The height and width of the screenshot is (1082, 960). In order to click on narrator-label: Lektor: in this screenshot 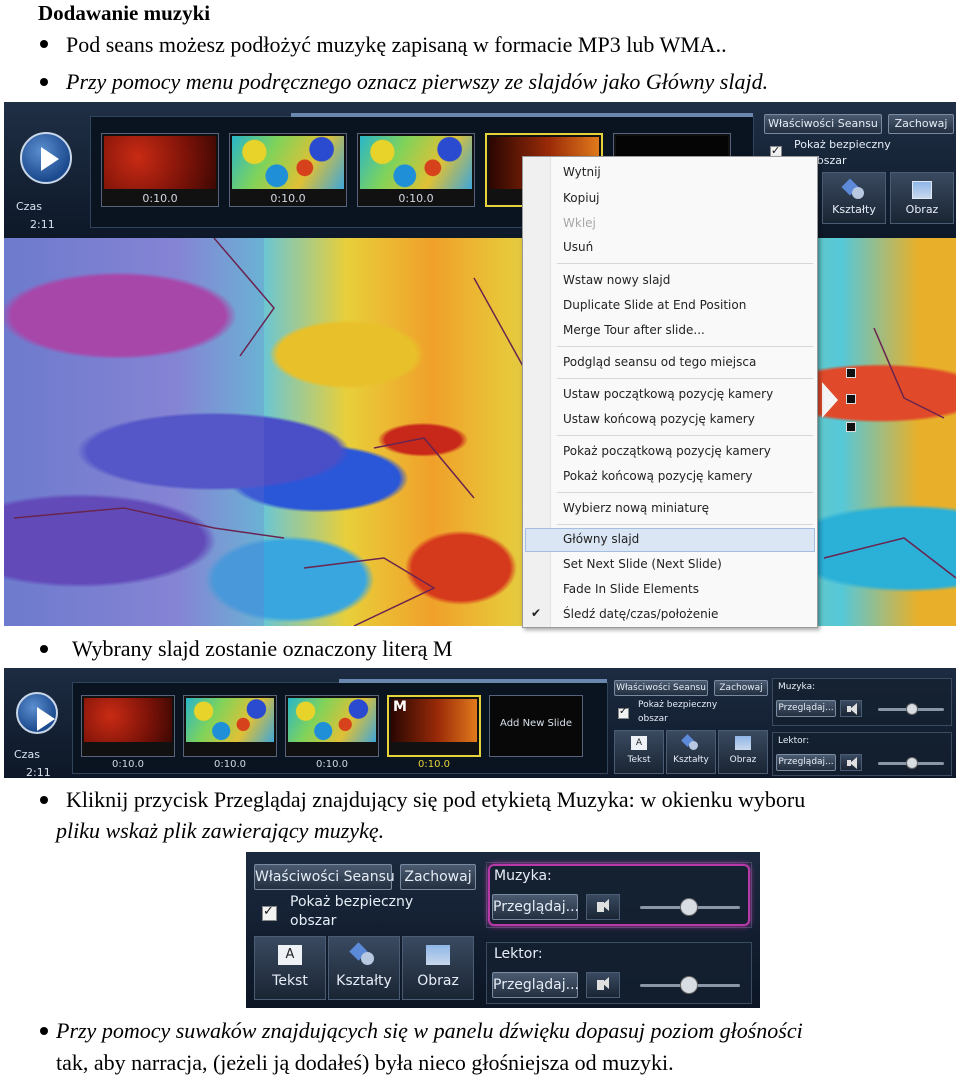, I will do `click(518, 954)`.